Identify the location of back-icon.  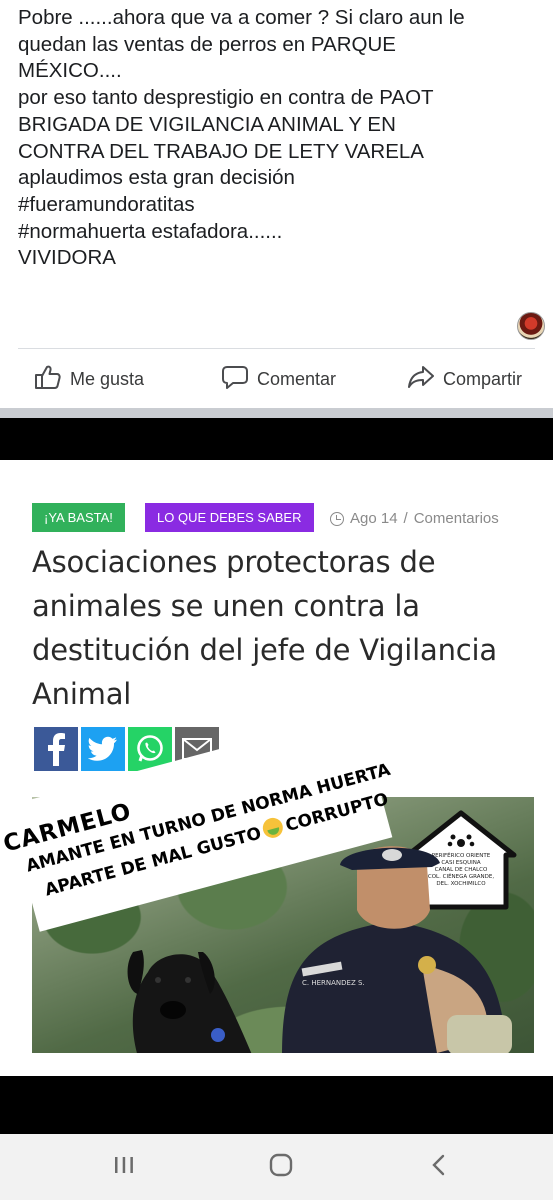
(439, 1167).